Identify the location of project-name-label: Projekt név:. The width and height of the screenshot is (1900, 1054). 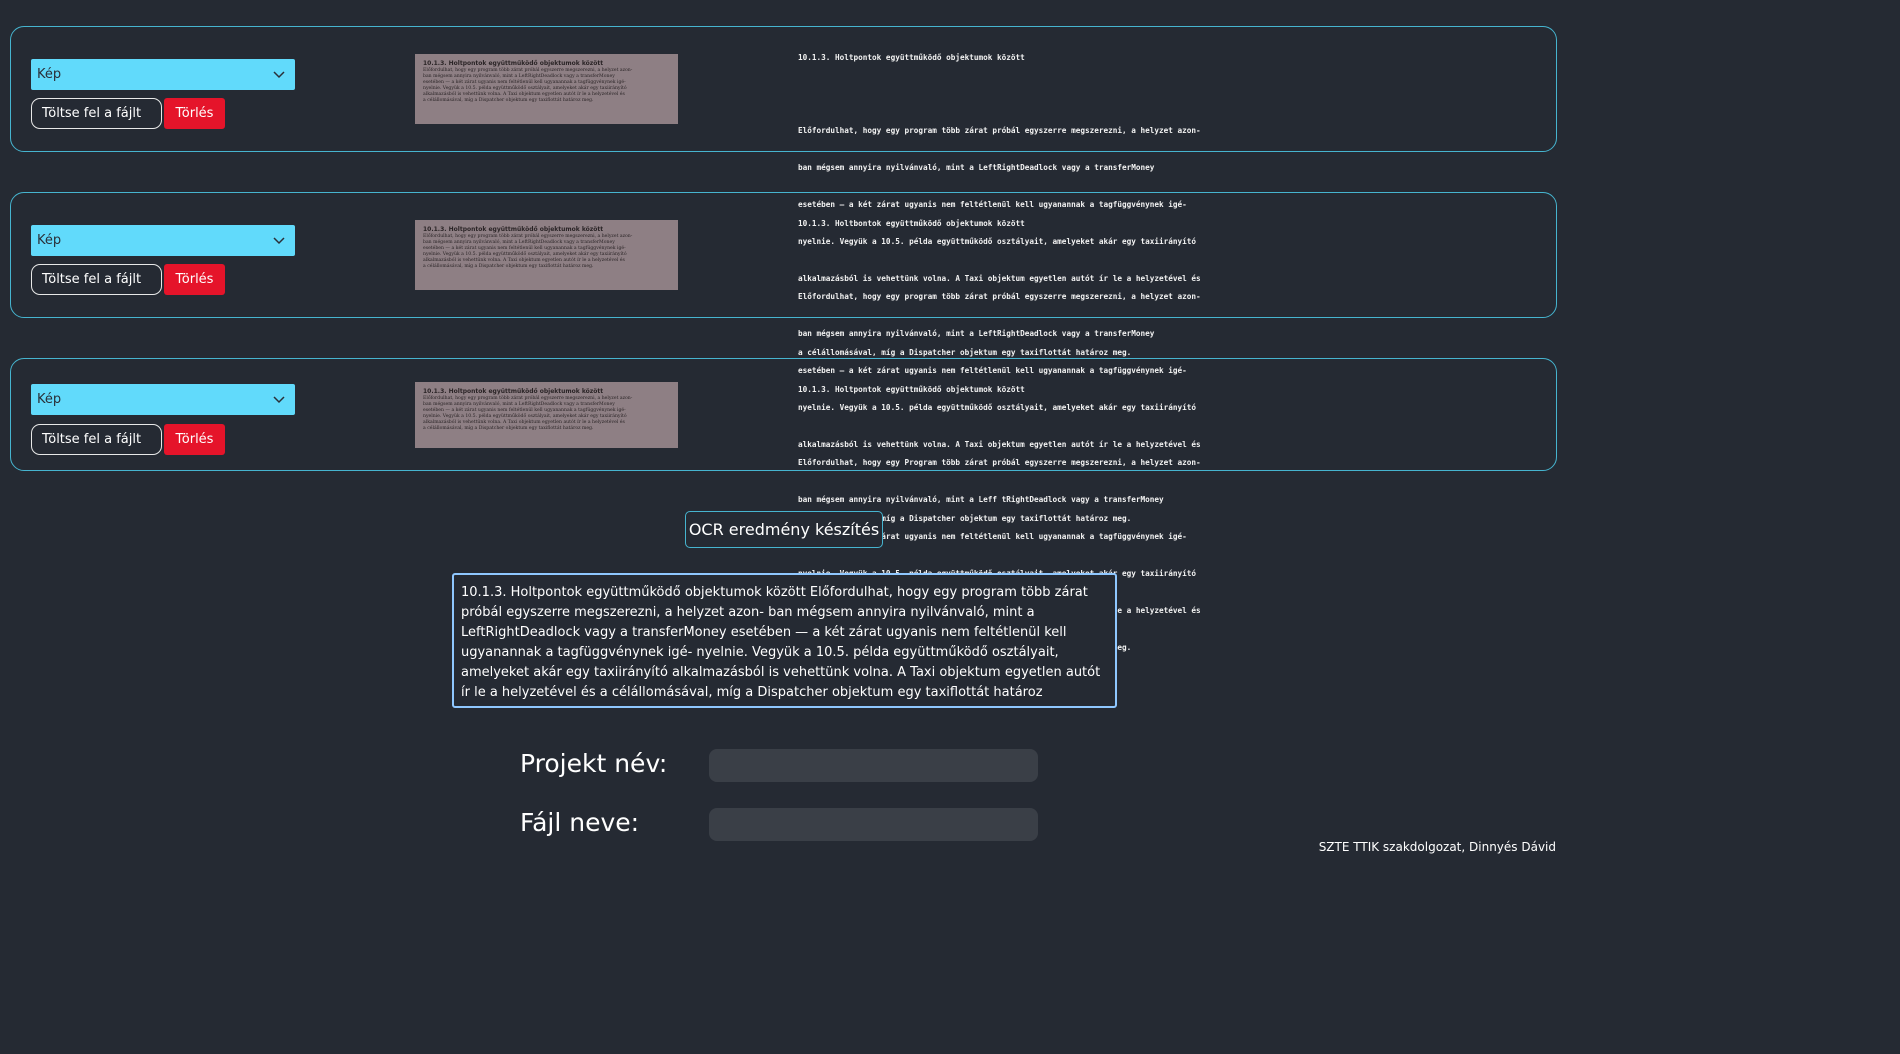
(594, 763).